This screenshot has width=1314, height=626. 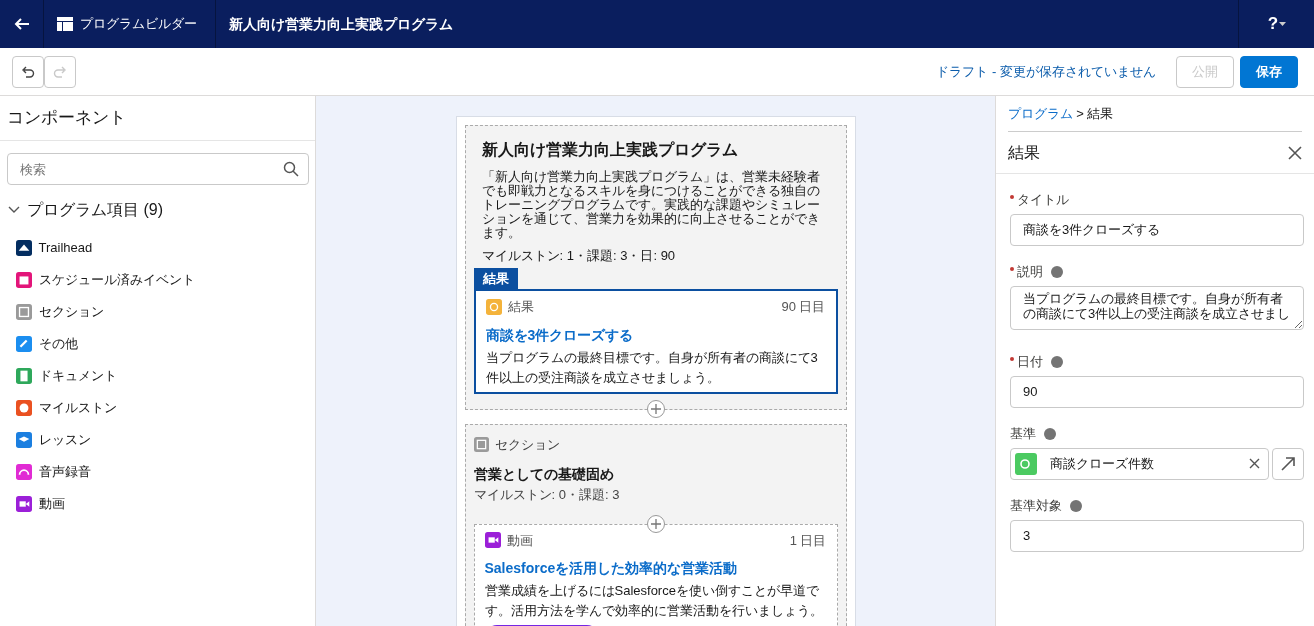 I want to click on text-field: 90, so click(x=1157, y=391).